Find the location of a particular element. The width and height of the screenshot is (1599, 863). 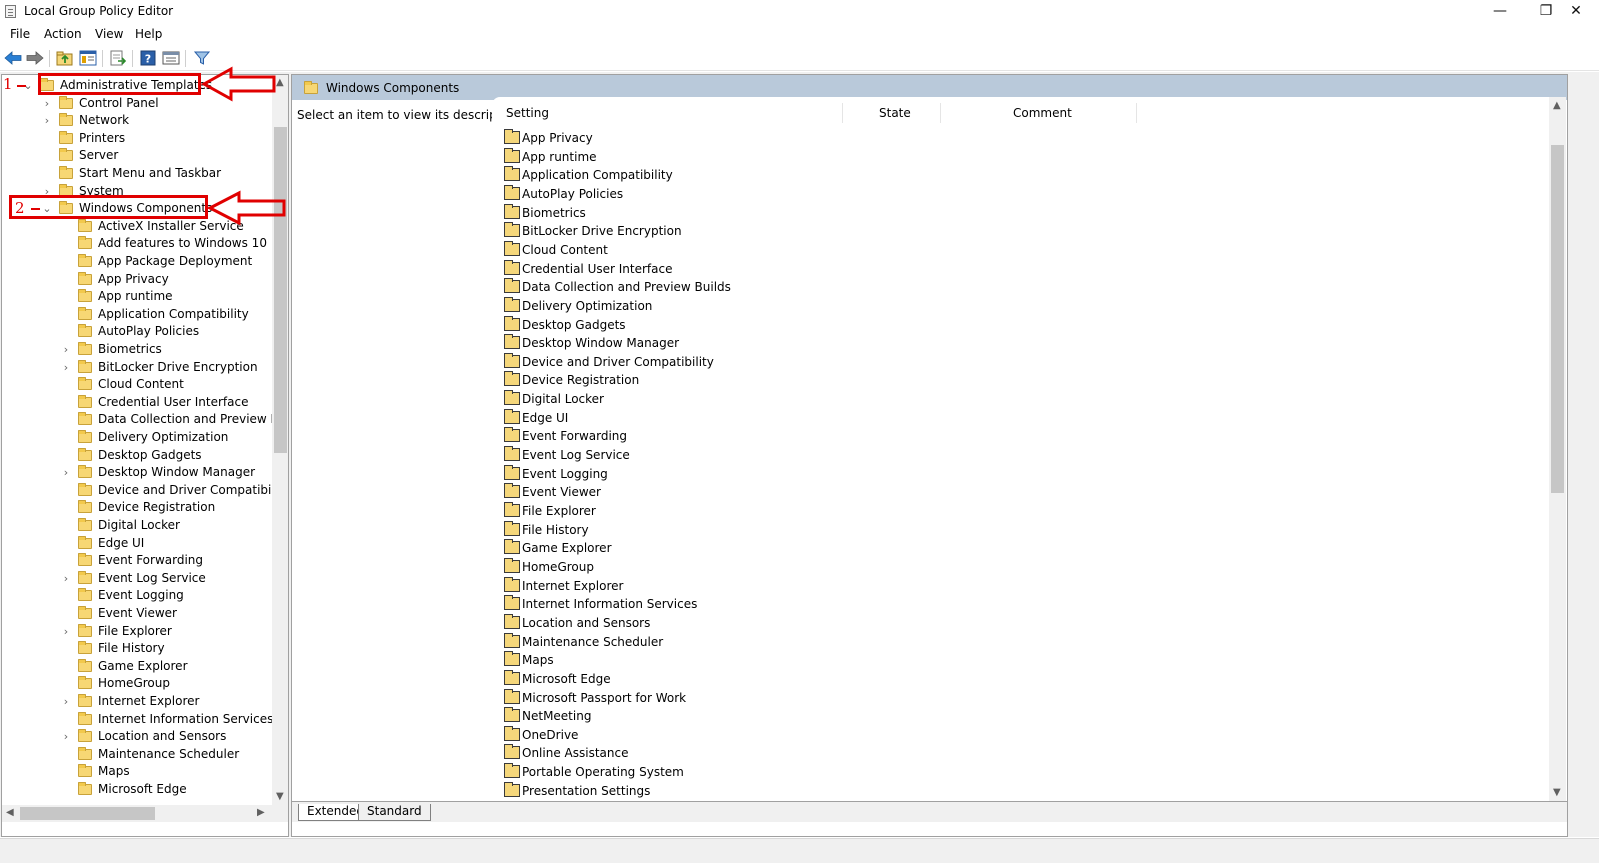

tree-item: Delivery Optimization is located at coordinates (142, 438).